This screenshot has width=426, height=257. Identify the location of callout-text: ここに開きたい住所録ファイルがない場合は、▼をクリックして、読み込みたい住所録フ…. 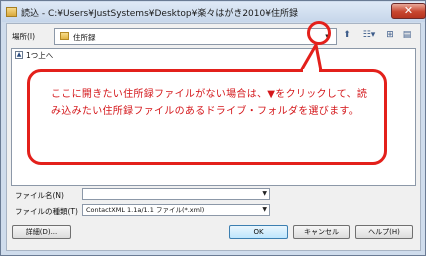
(209, 103).